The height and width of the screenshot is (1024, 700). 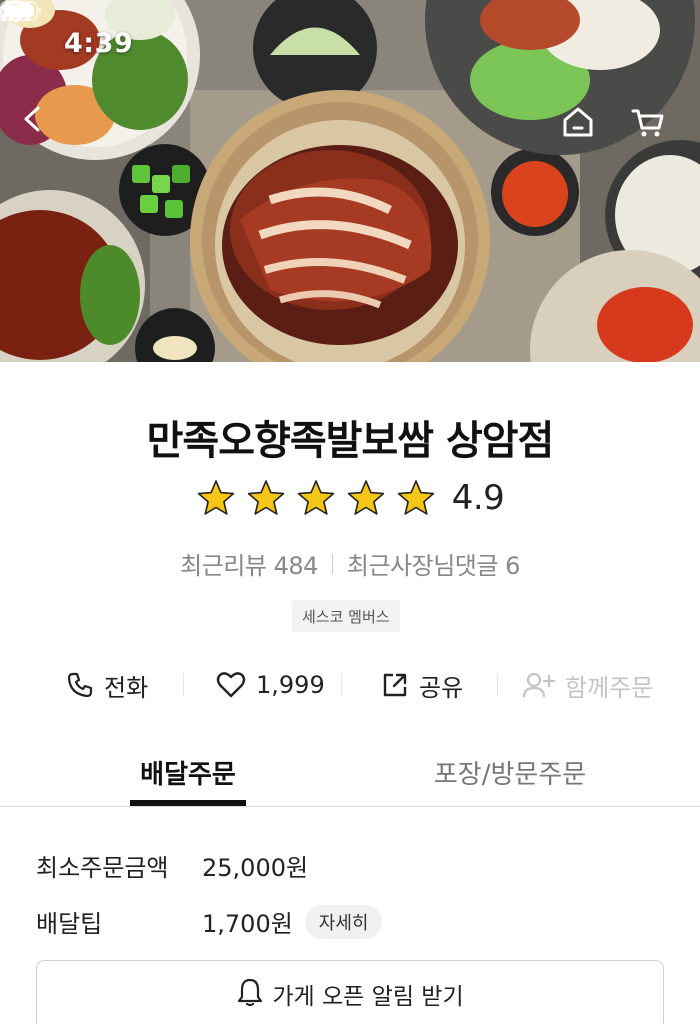 What do you see at coordinates (368, 997) in the screenshot?
I see `notify-label: 가게 오픈 알림 받기` at bounding box center [368, 997].